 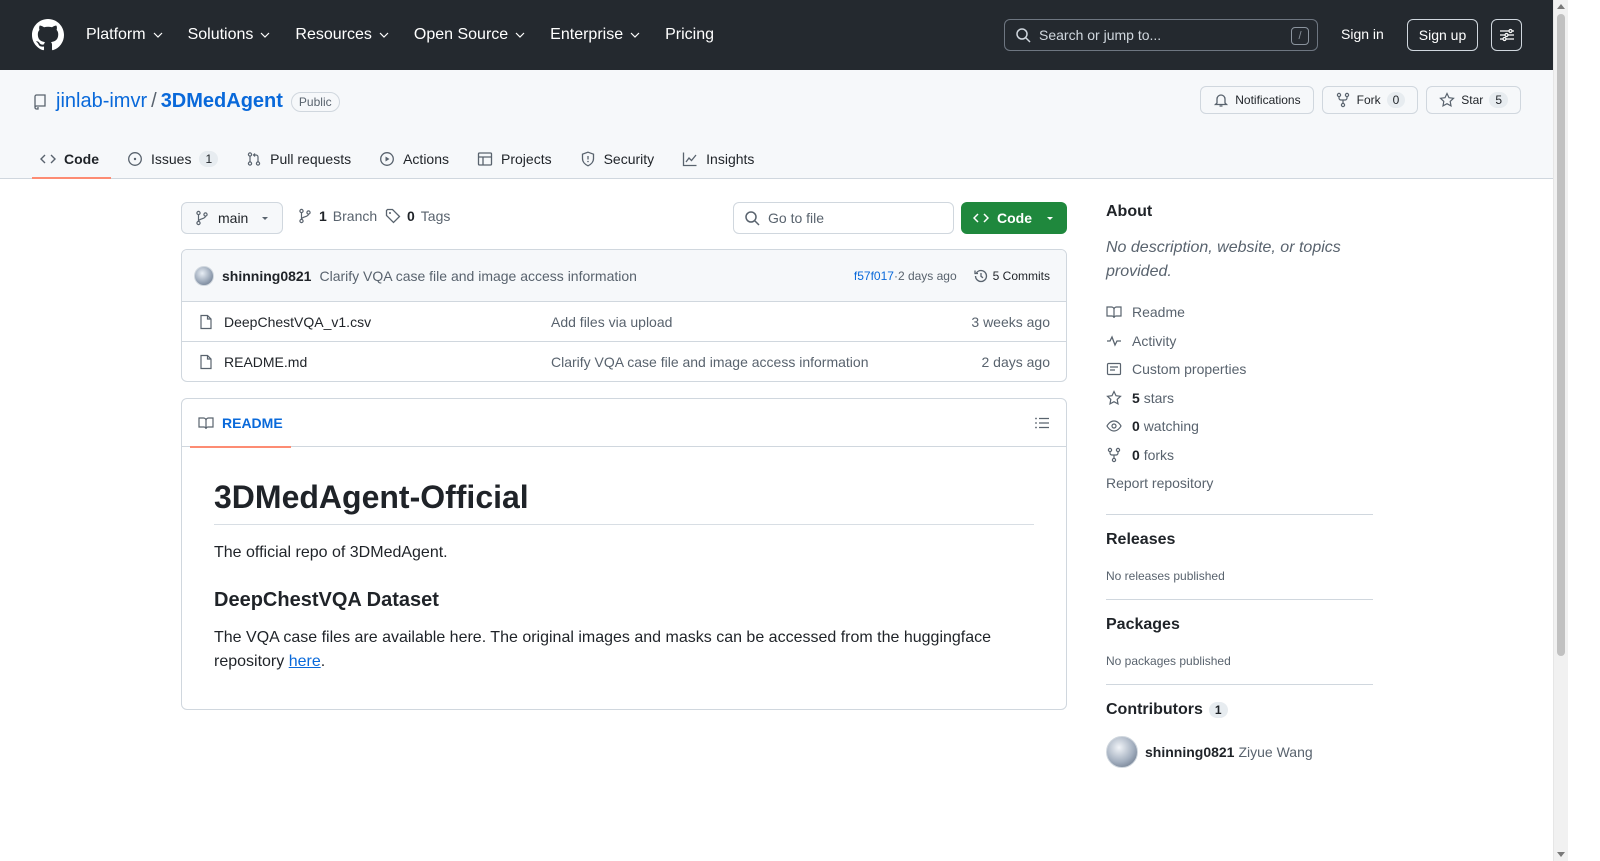 I want to click on packages-heading: Packages, so click(x=1239, y=625).